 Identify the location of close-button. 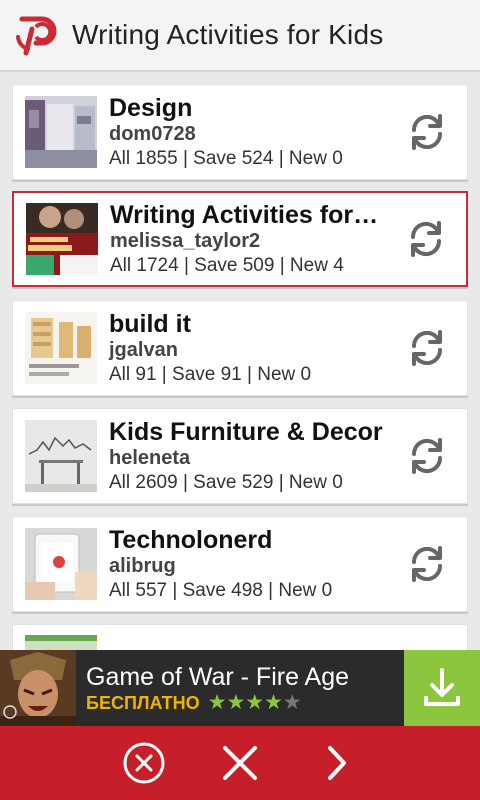
(240, 763).